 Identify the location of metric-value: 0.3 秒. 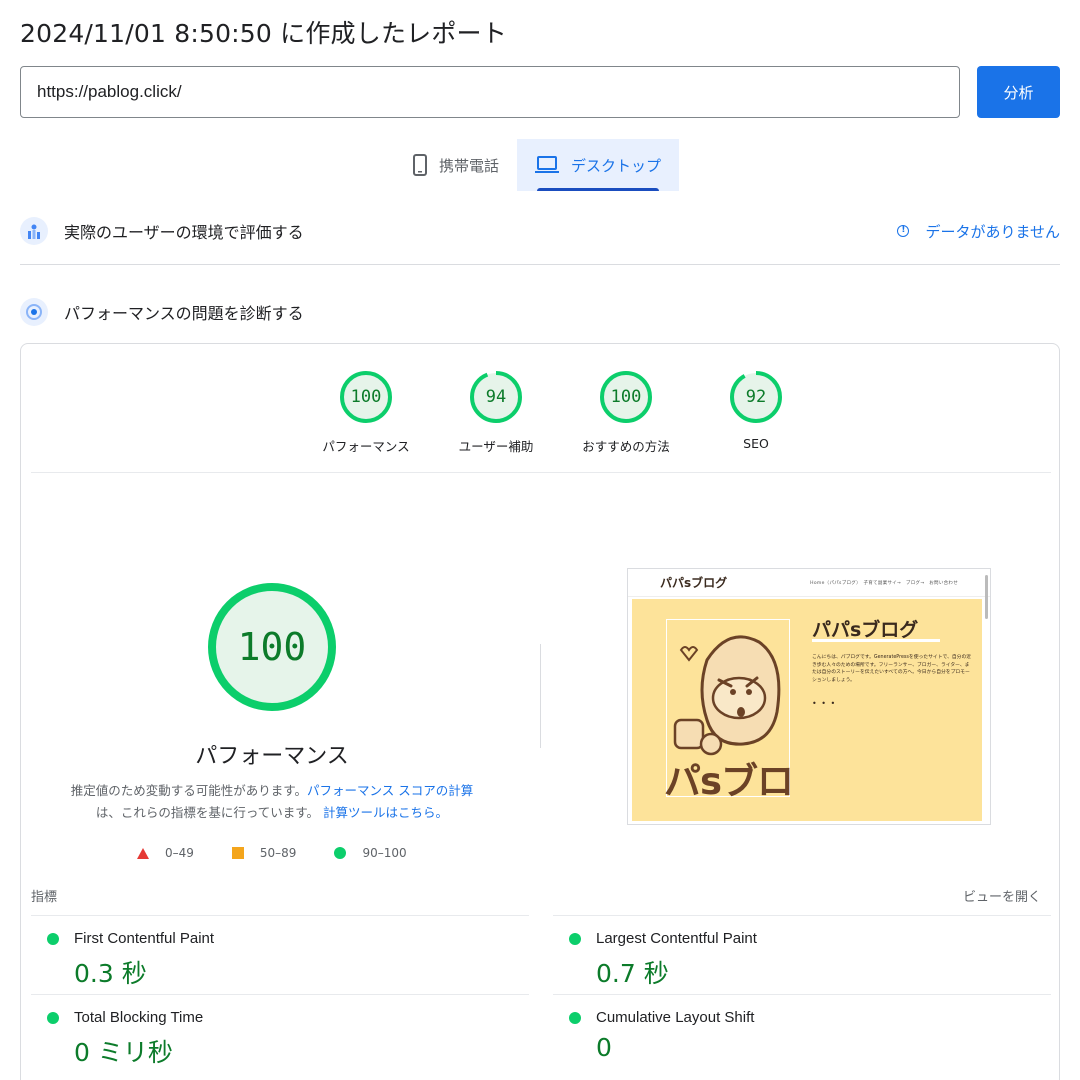
(110, 973).